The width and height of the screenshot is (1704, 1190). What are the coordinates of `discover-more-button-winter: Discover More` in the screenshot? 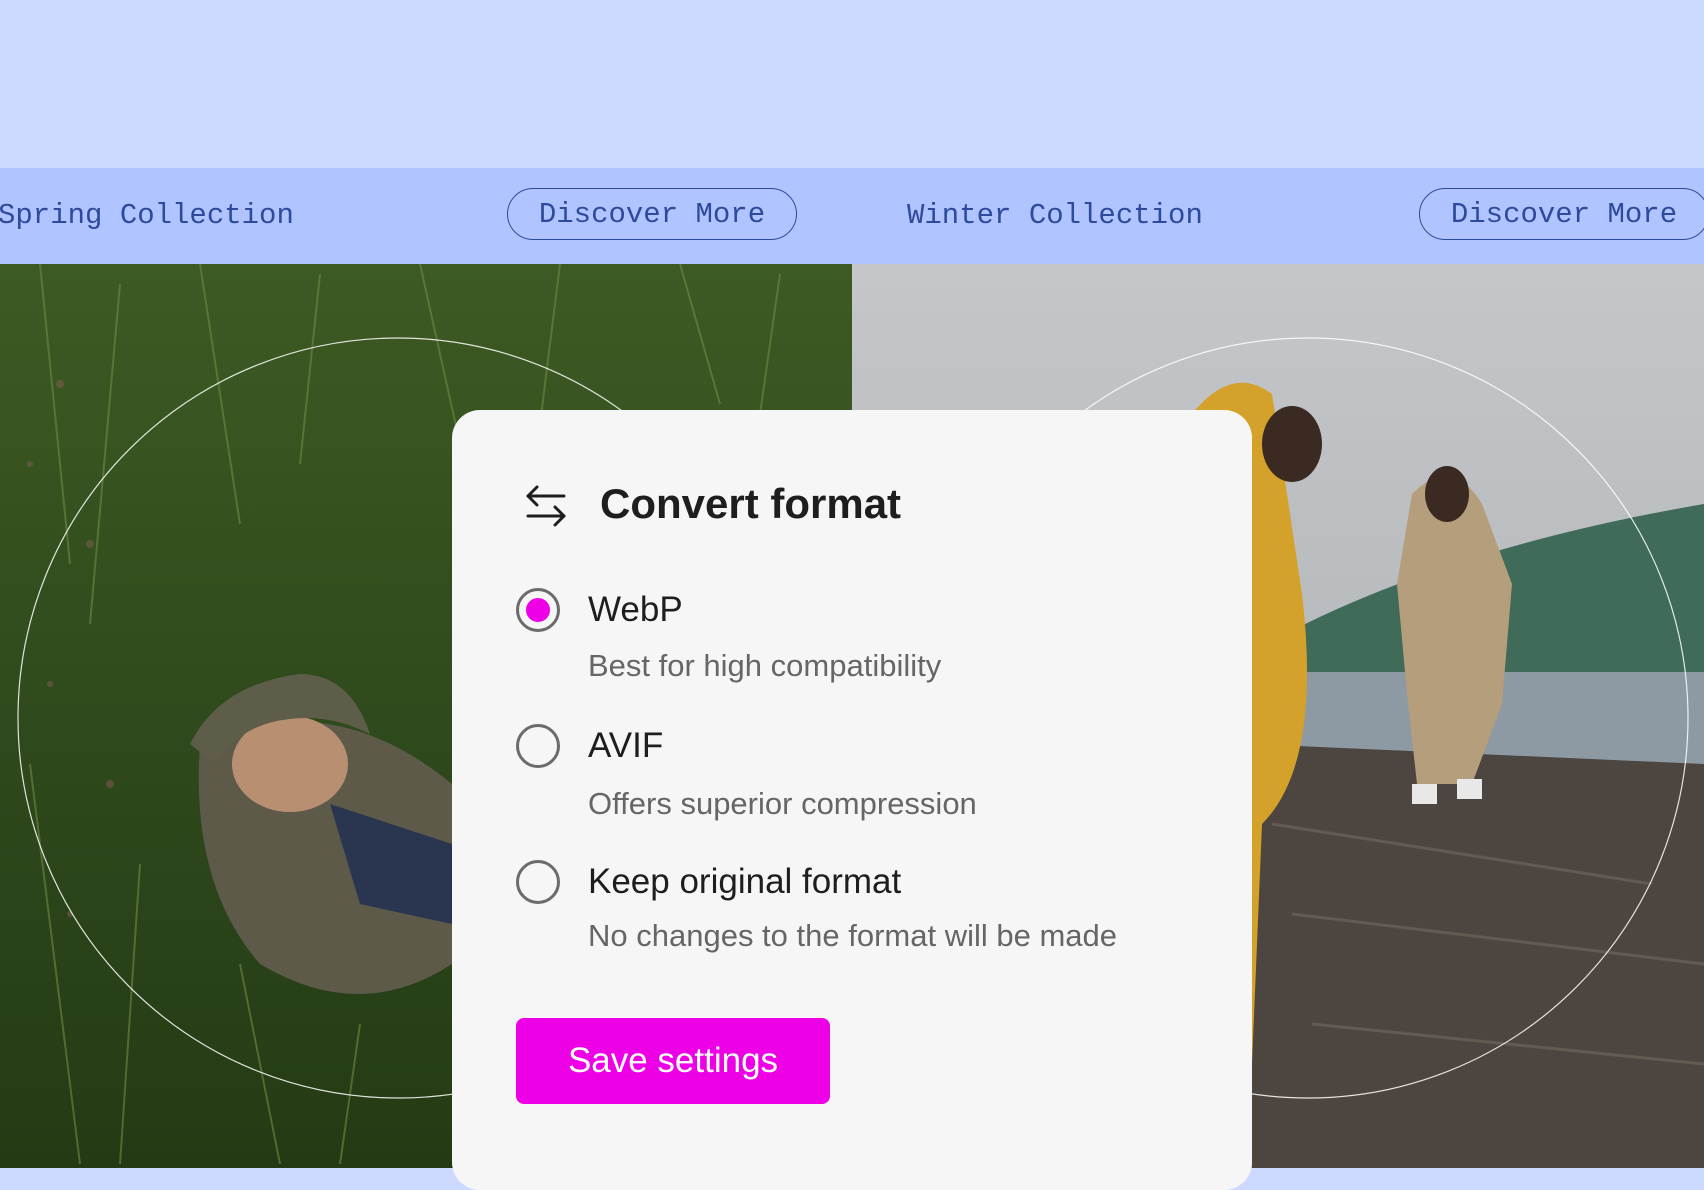 It's located at (1561, 214).